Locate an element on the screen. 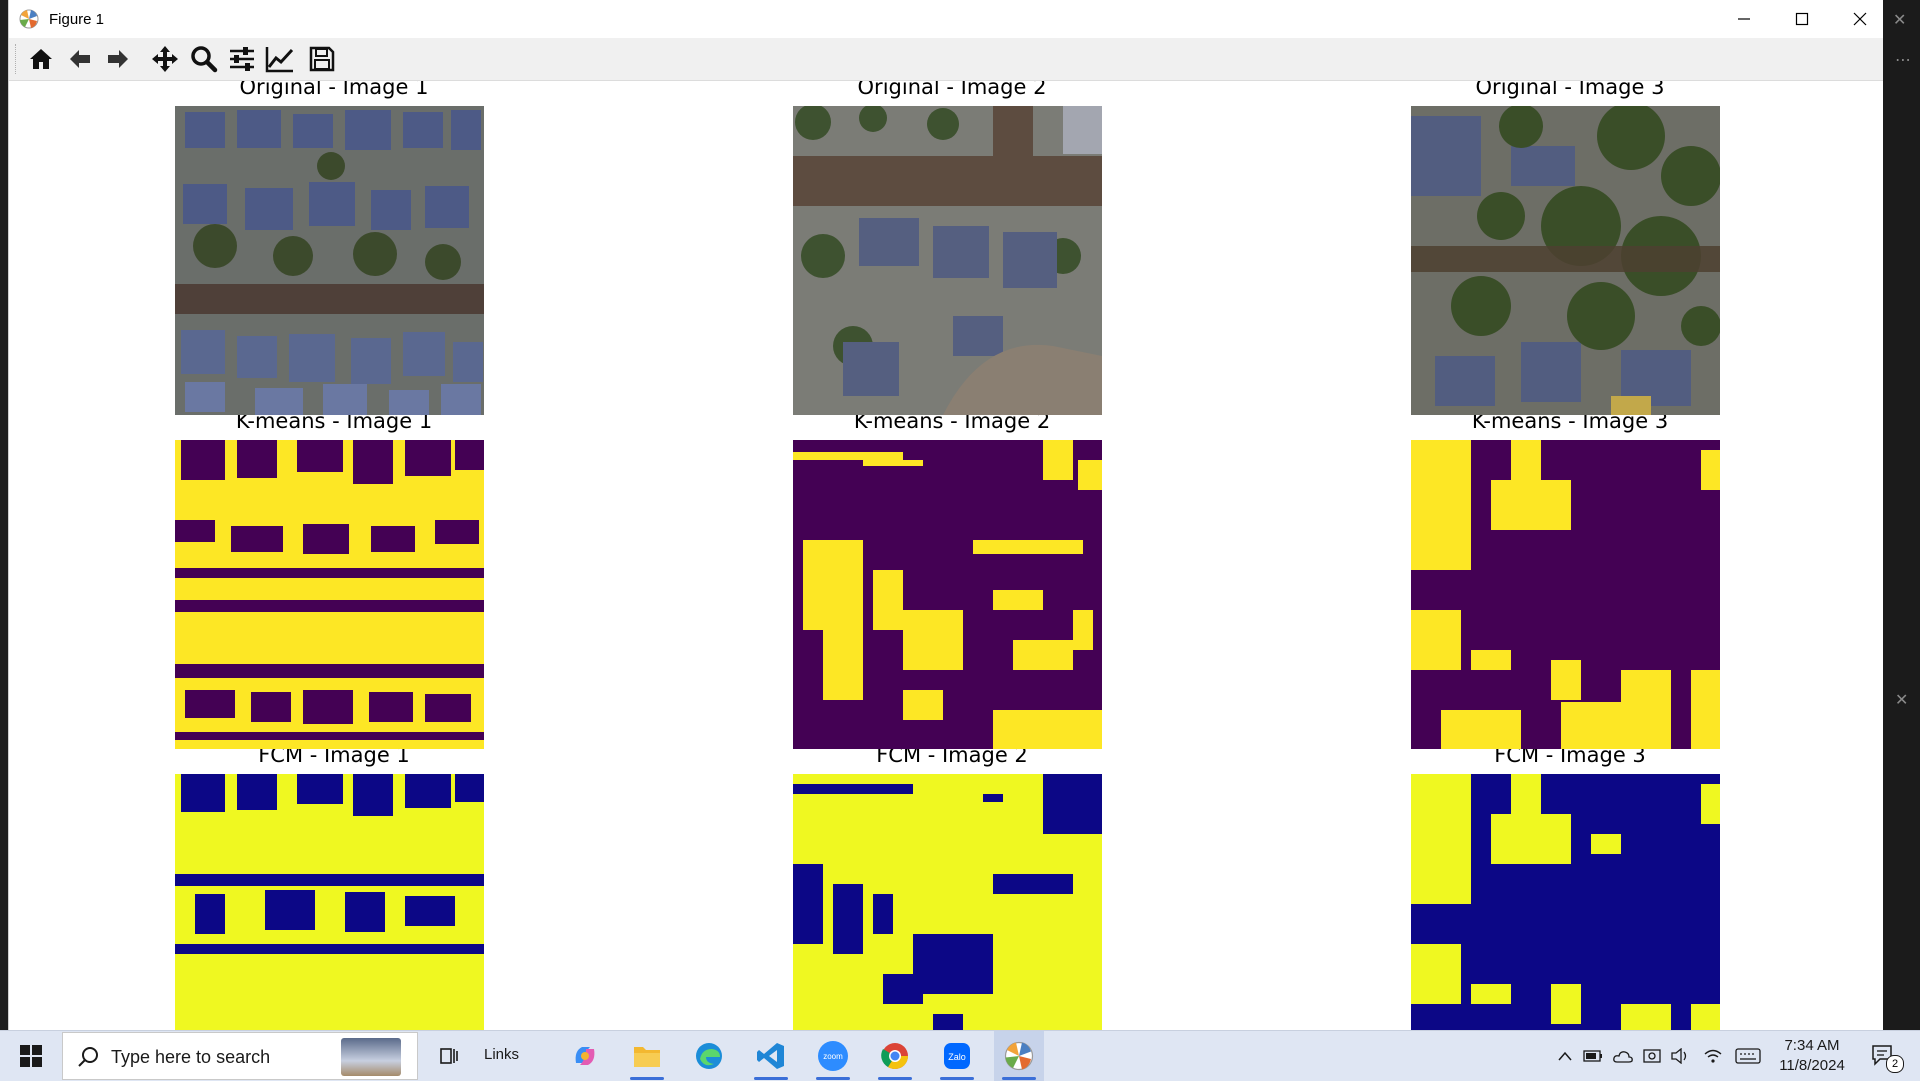 The width and height of the screenshot is (1920, 1081). toolbar-grip is located at coordinates (16, 59).